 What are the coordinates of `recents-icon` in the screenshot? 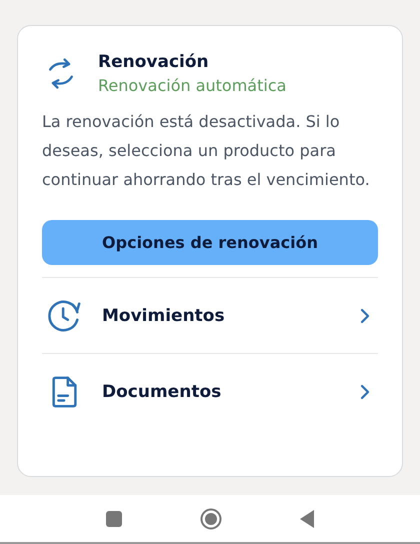 It's located at (114, 518).